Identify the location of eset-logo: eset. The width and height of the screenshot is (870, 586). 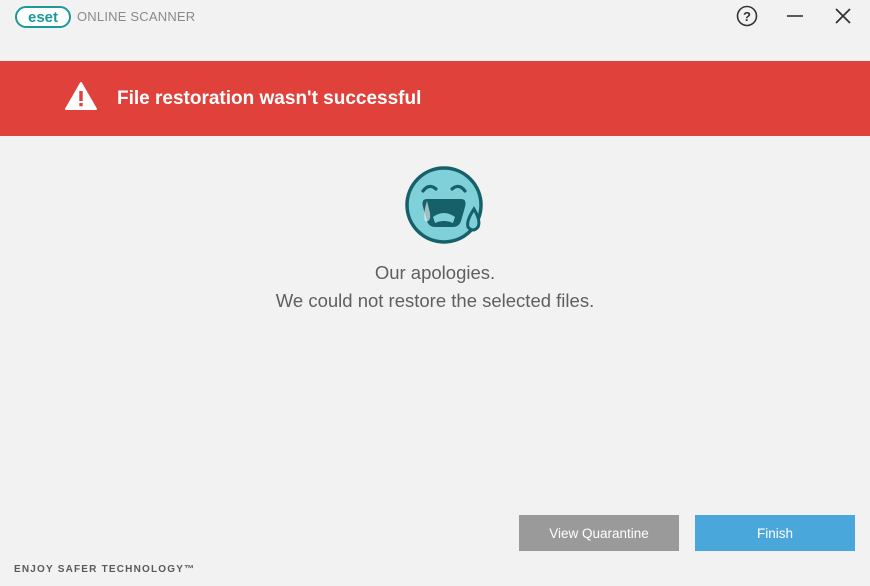
(43, 19).